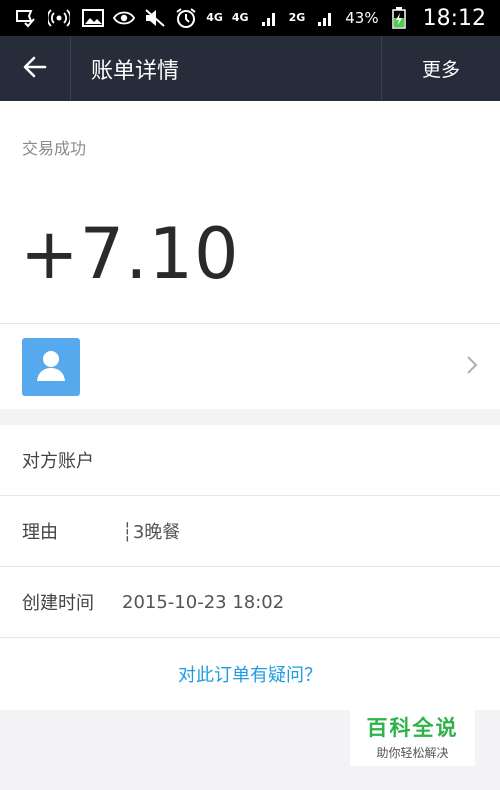 The image size is (500, 790). What do you see at coordinates (412, 727) in the screenshot?
I see `watermark-title: 百科全说` at bounding box center [412, 727].